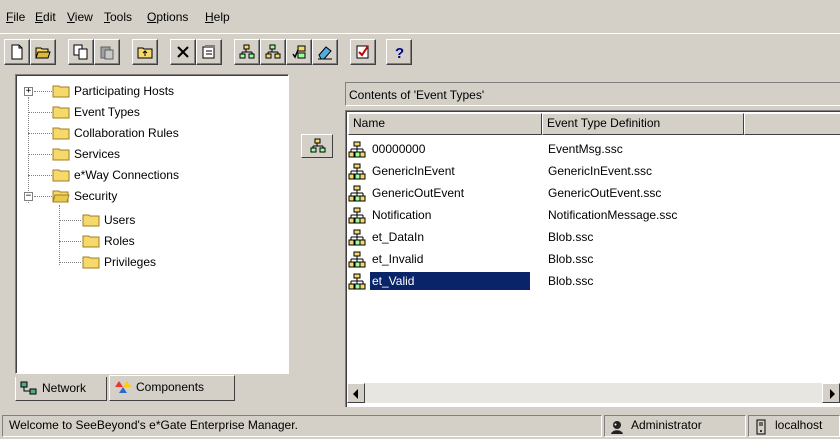 The width and height of the screenshot is (840, 439). Describe the element at coordinates (28, 388) in the screenshot. I see `network-icon` at that location.